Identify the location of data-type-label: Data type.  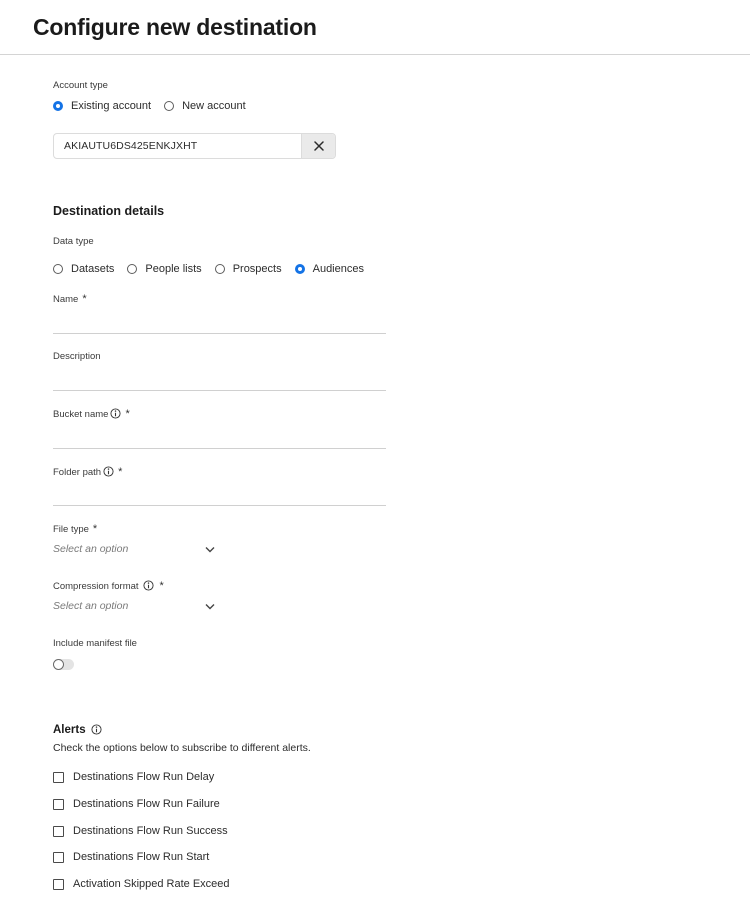
(73, 241).